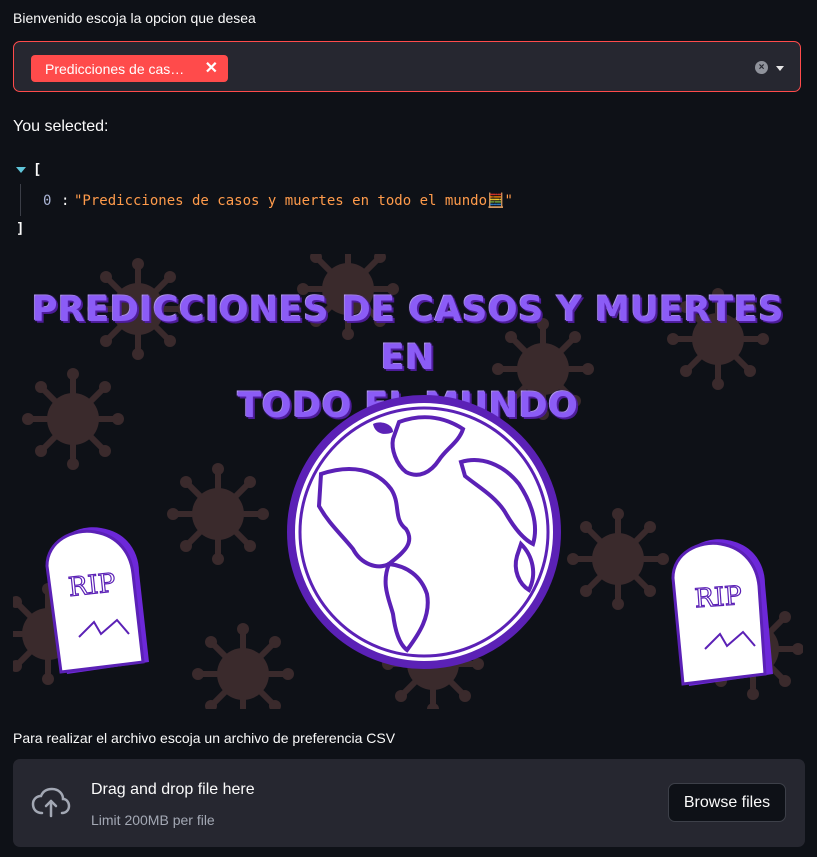  What do you see at coordinates (761, 67) in the screenshot?
I see `clear-all-icon: ×` at bounding box center [761, 67].